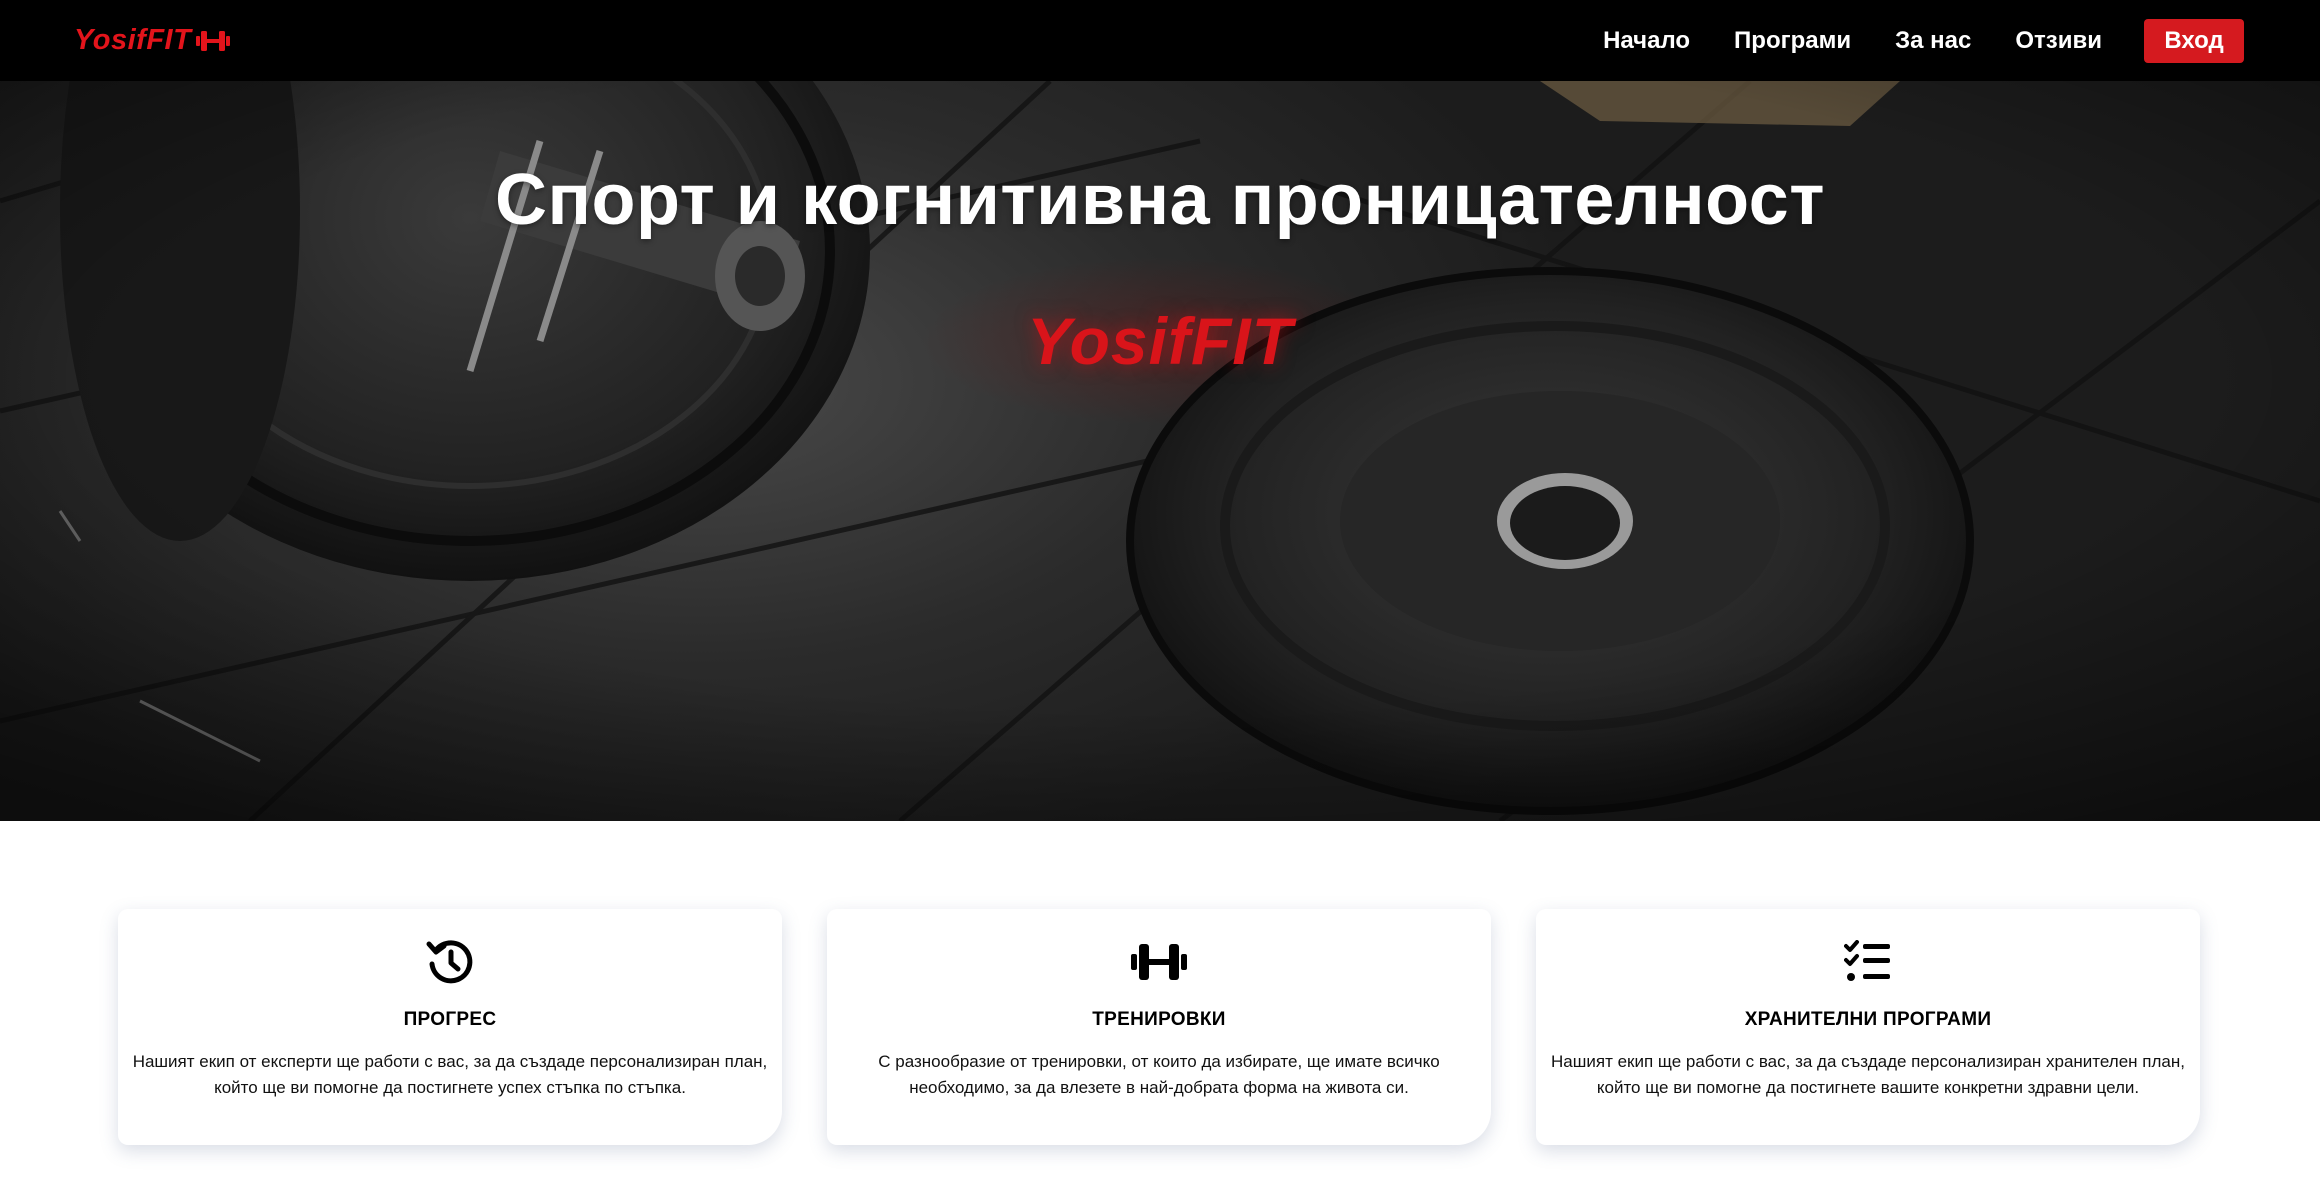 The width and height of the screenshot is (2320, 1204). What do you see at coordinates (1868, 962) in the screenshot?
I see `checklist-icon` at bounding box center [1868, 962].